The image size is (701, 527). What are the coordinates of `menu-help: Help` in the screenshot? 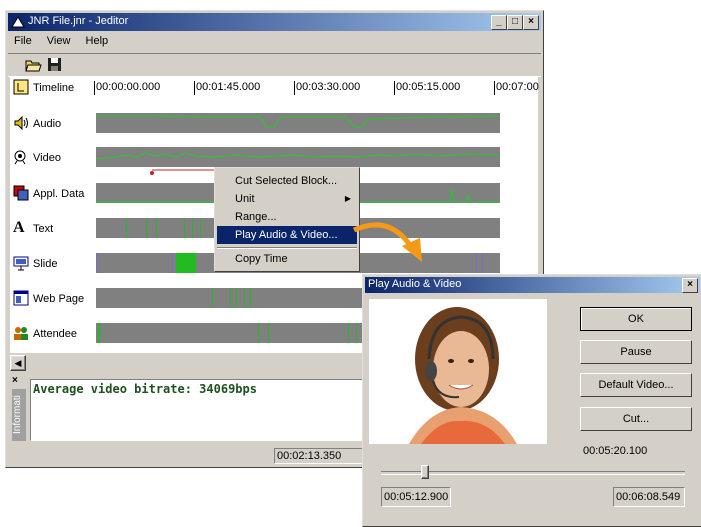 It's located at (97, 40).